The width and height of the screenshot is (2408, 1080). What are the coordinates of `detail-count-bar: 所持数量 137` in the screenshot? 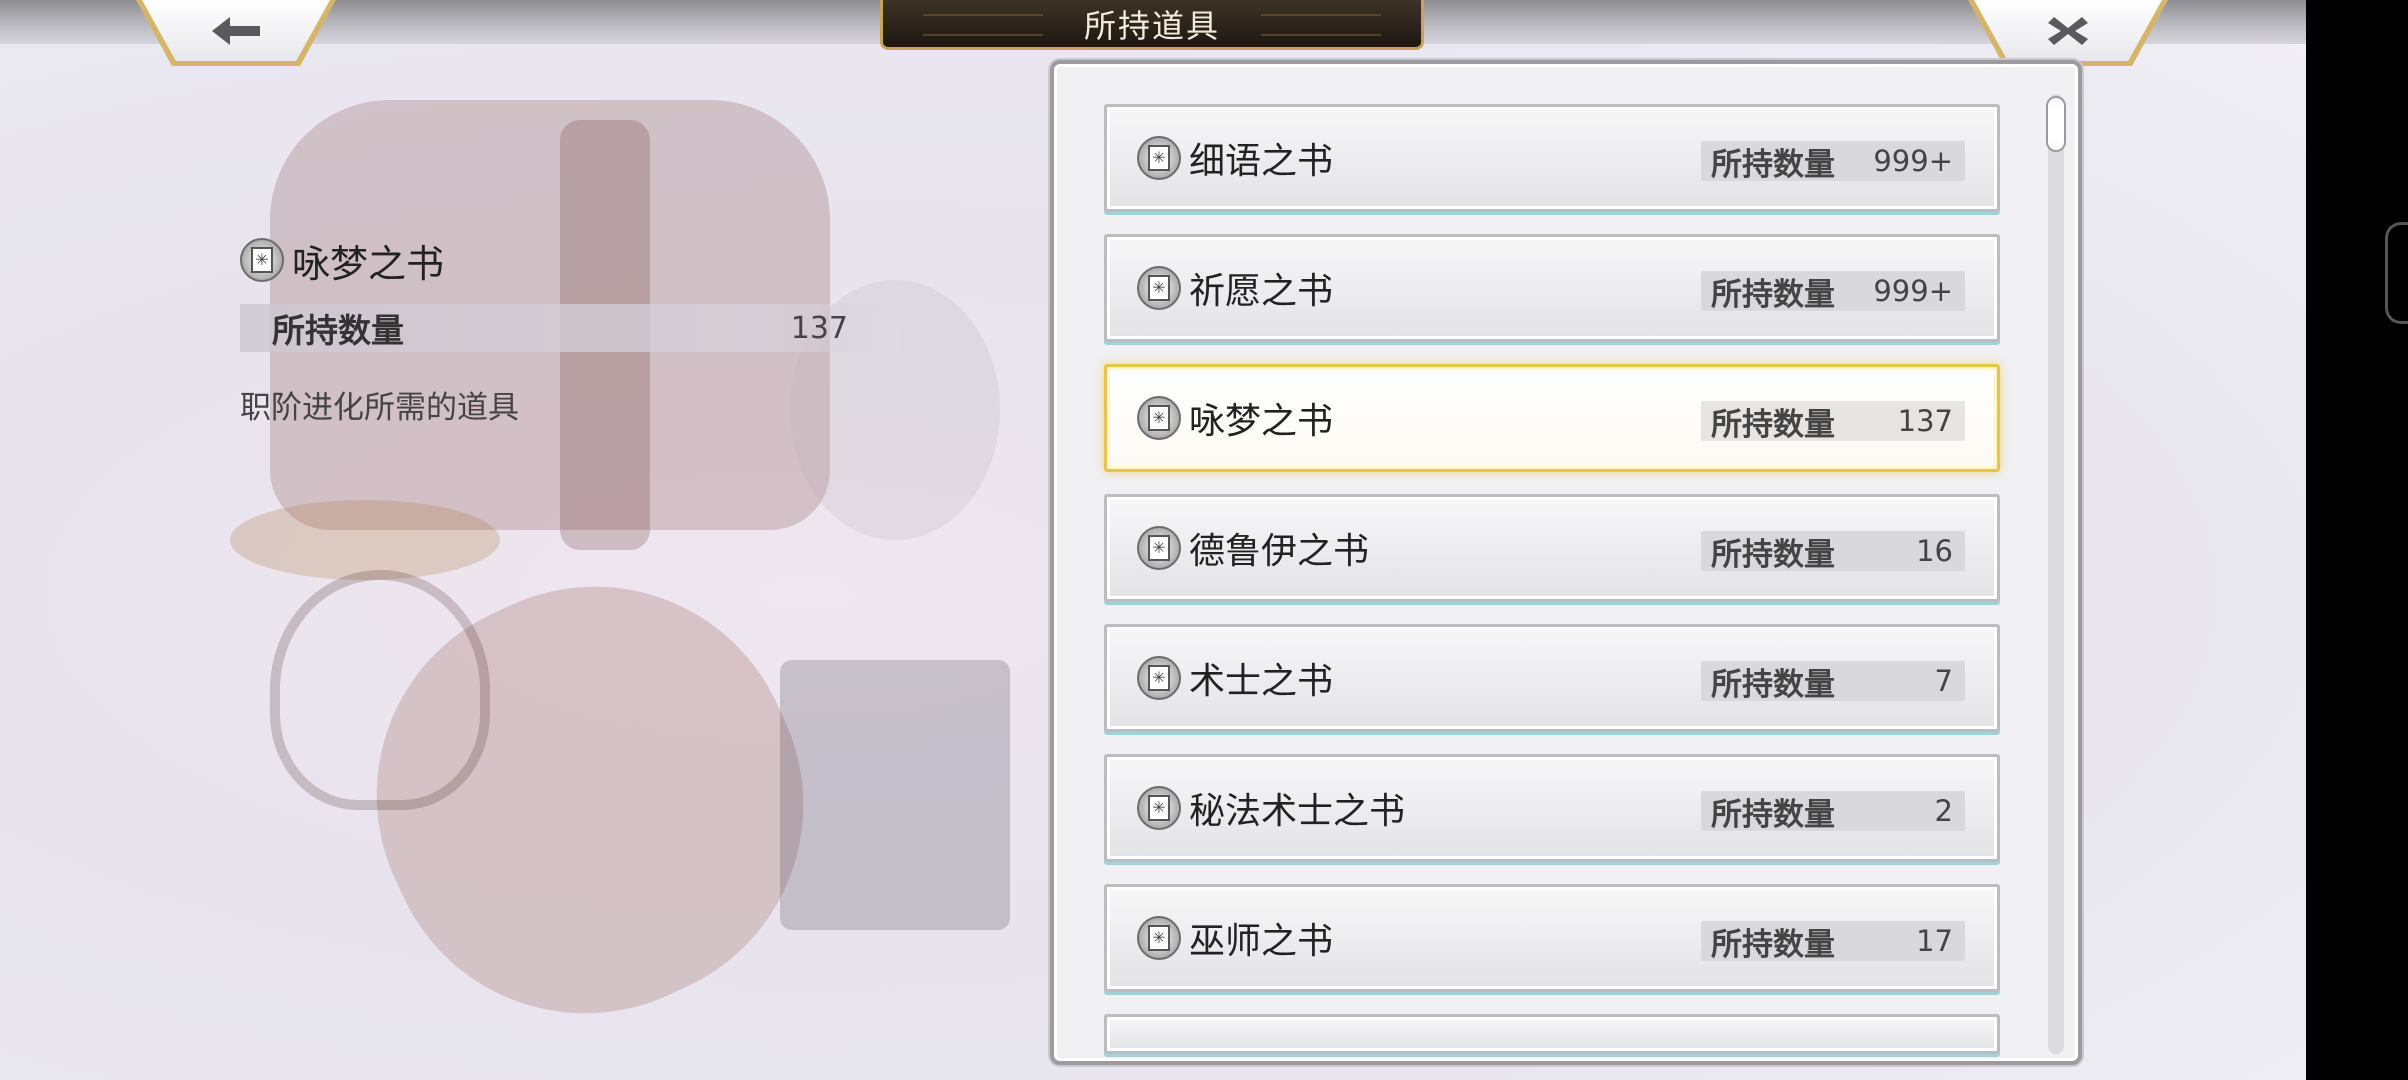 It's located at (570, 328).